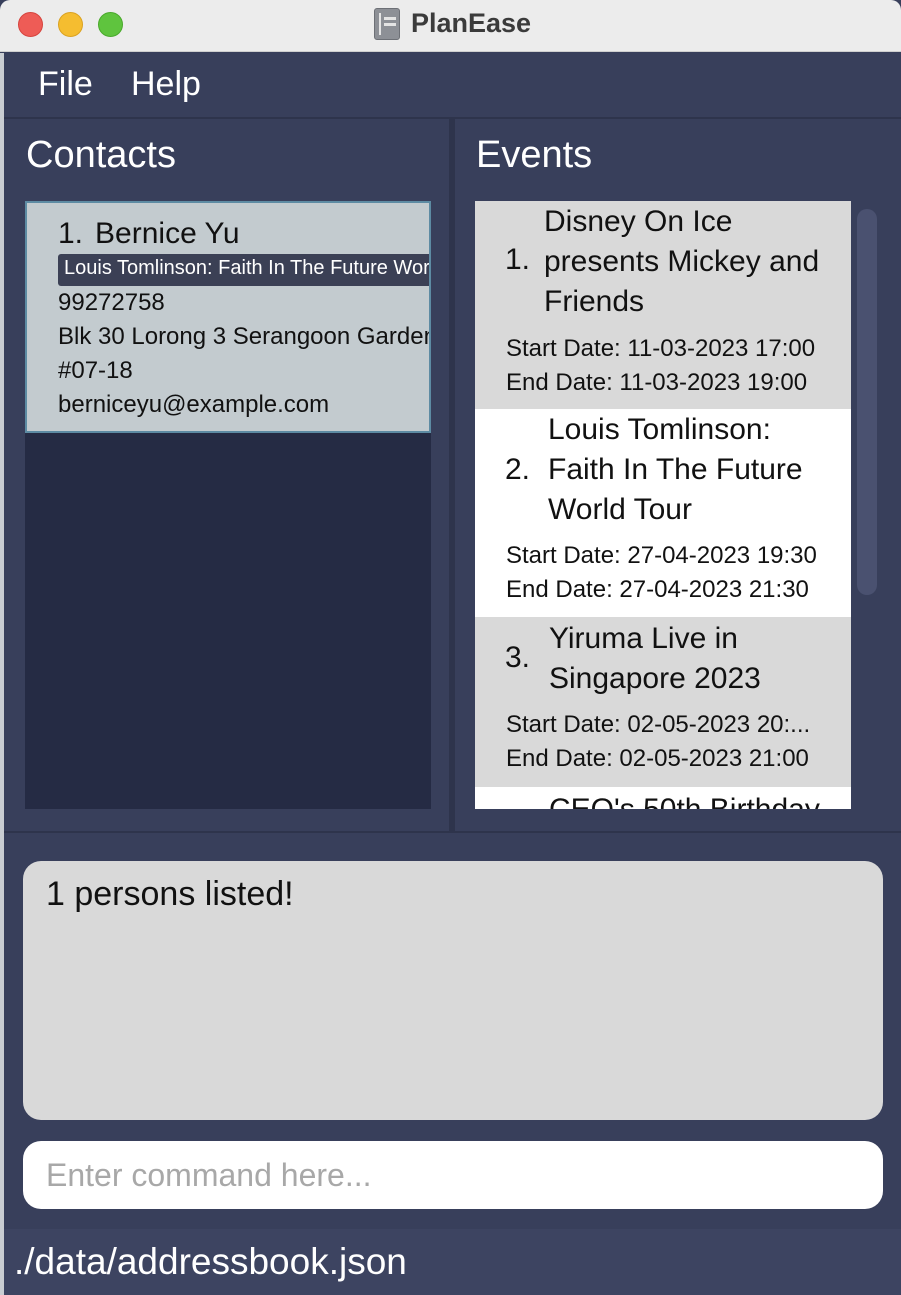 The image size is (901, 1295). Describe the element at coordinates (655, 678) in the screenshot. I see `event-name-line: Singapore 2023` at that location.